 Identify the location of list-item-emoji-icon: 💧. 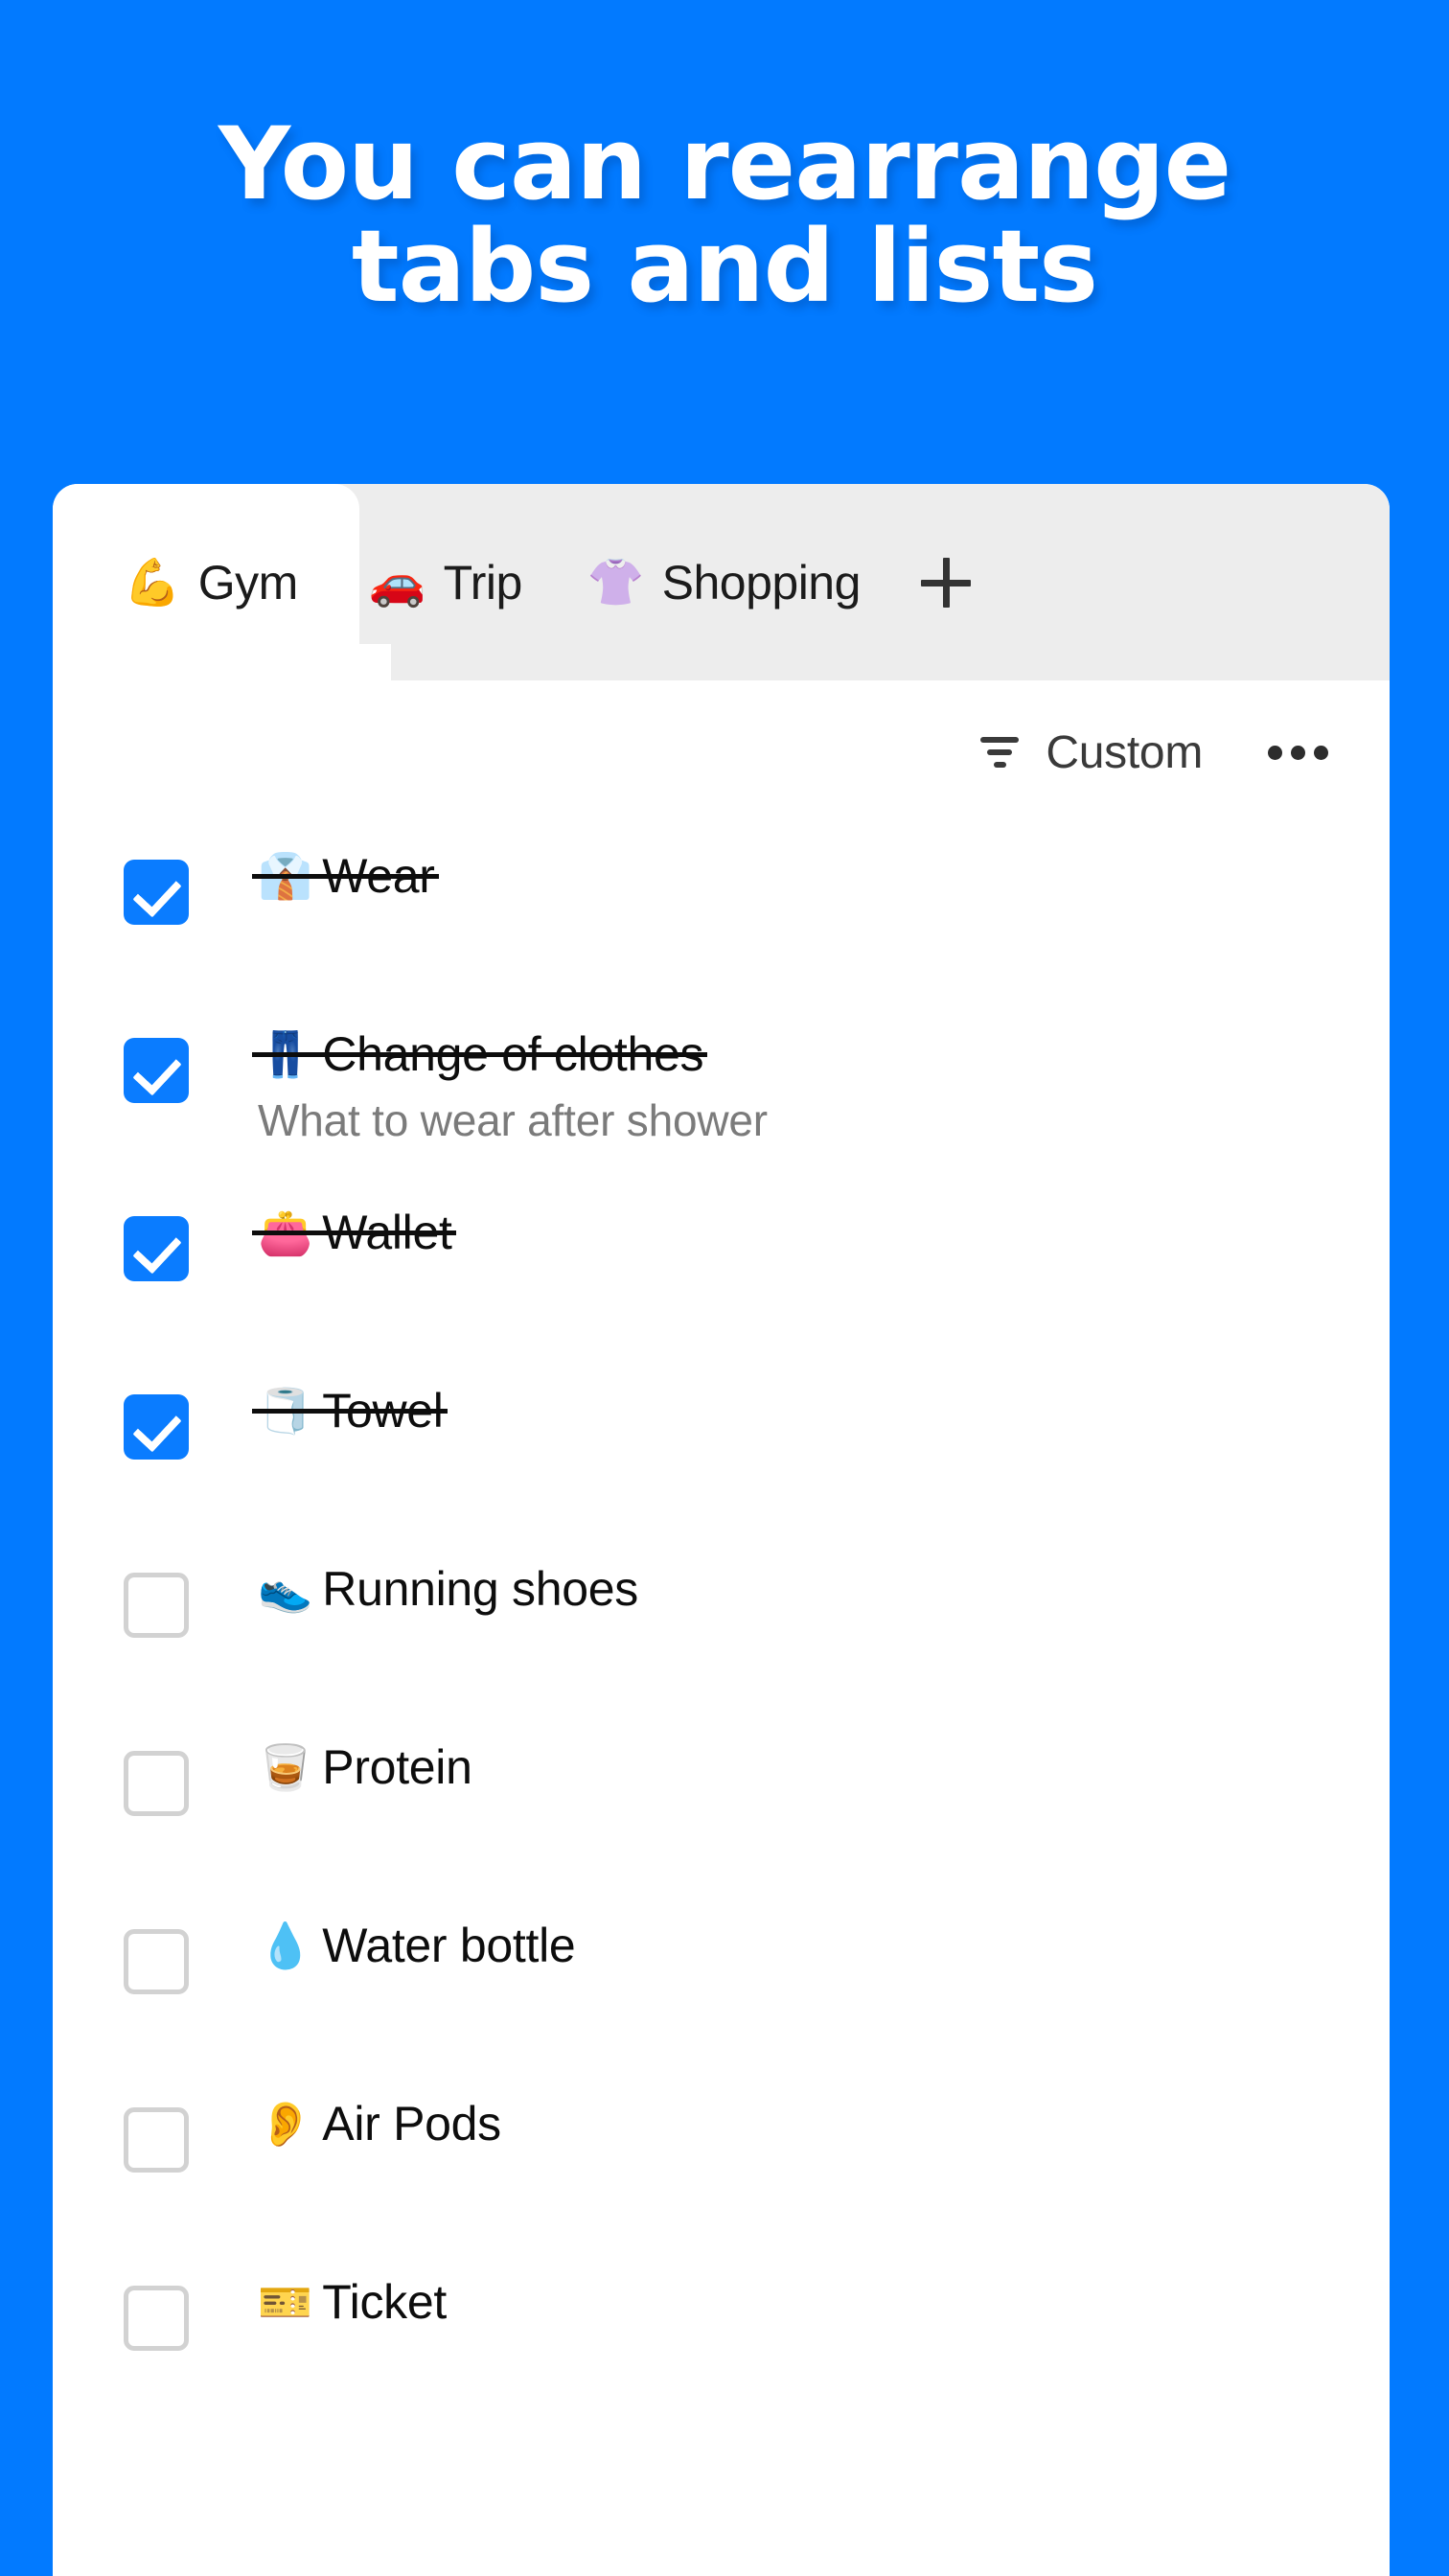
(285, 1945).